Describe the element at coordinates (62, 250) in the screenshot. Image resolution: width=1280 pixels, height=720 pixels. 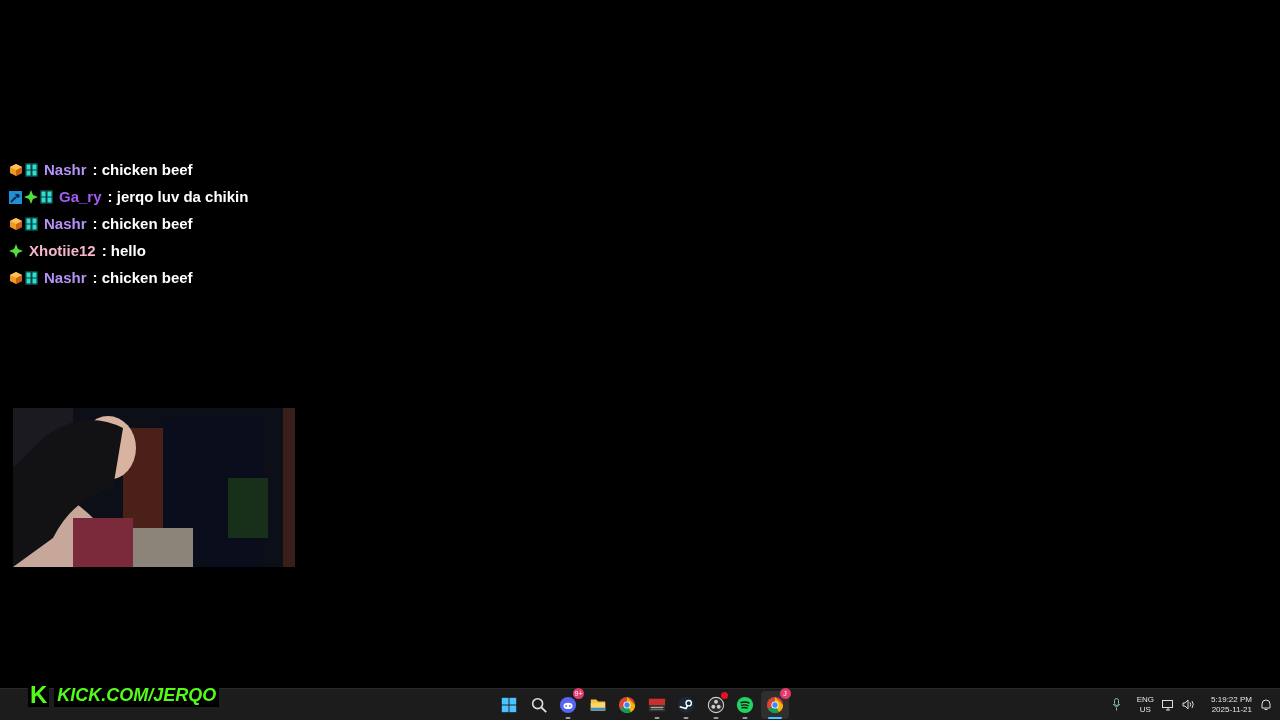
I see `chat-username: Xhotiie12` at that location.